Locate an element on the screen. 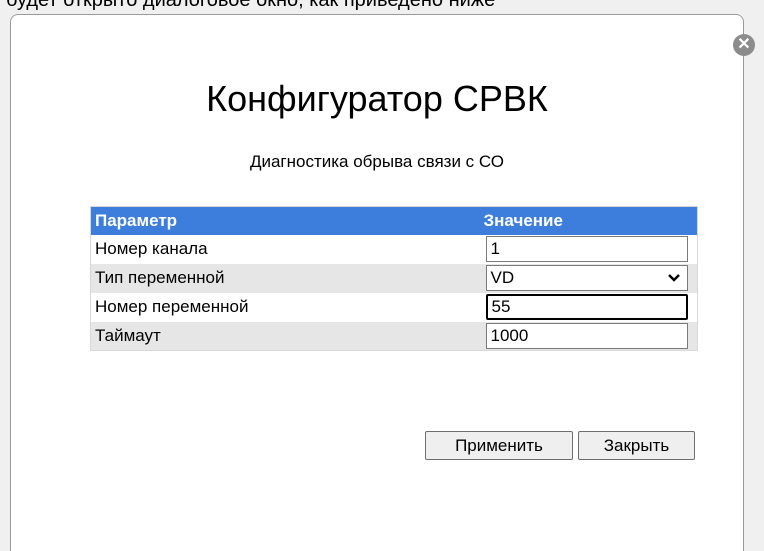 The image size is (764, 551). header-param: Параметр is located at coordinates (285, 220).